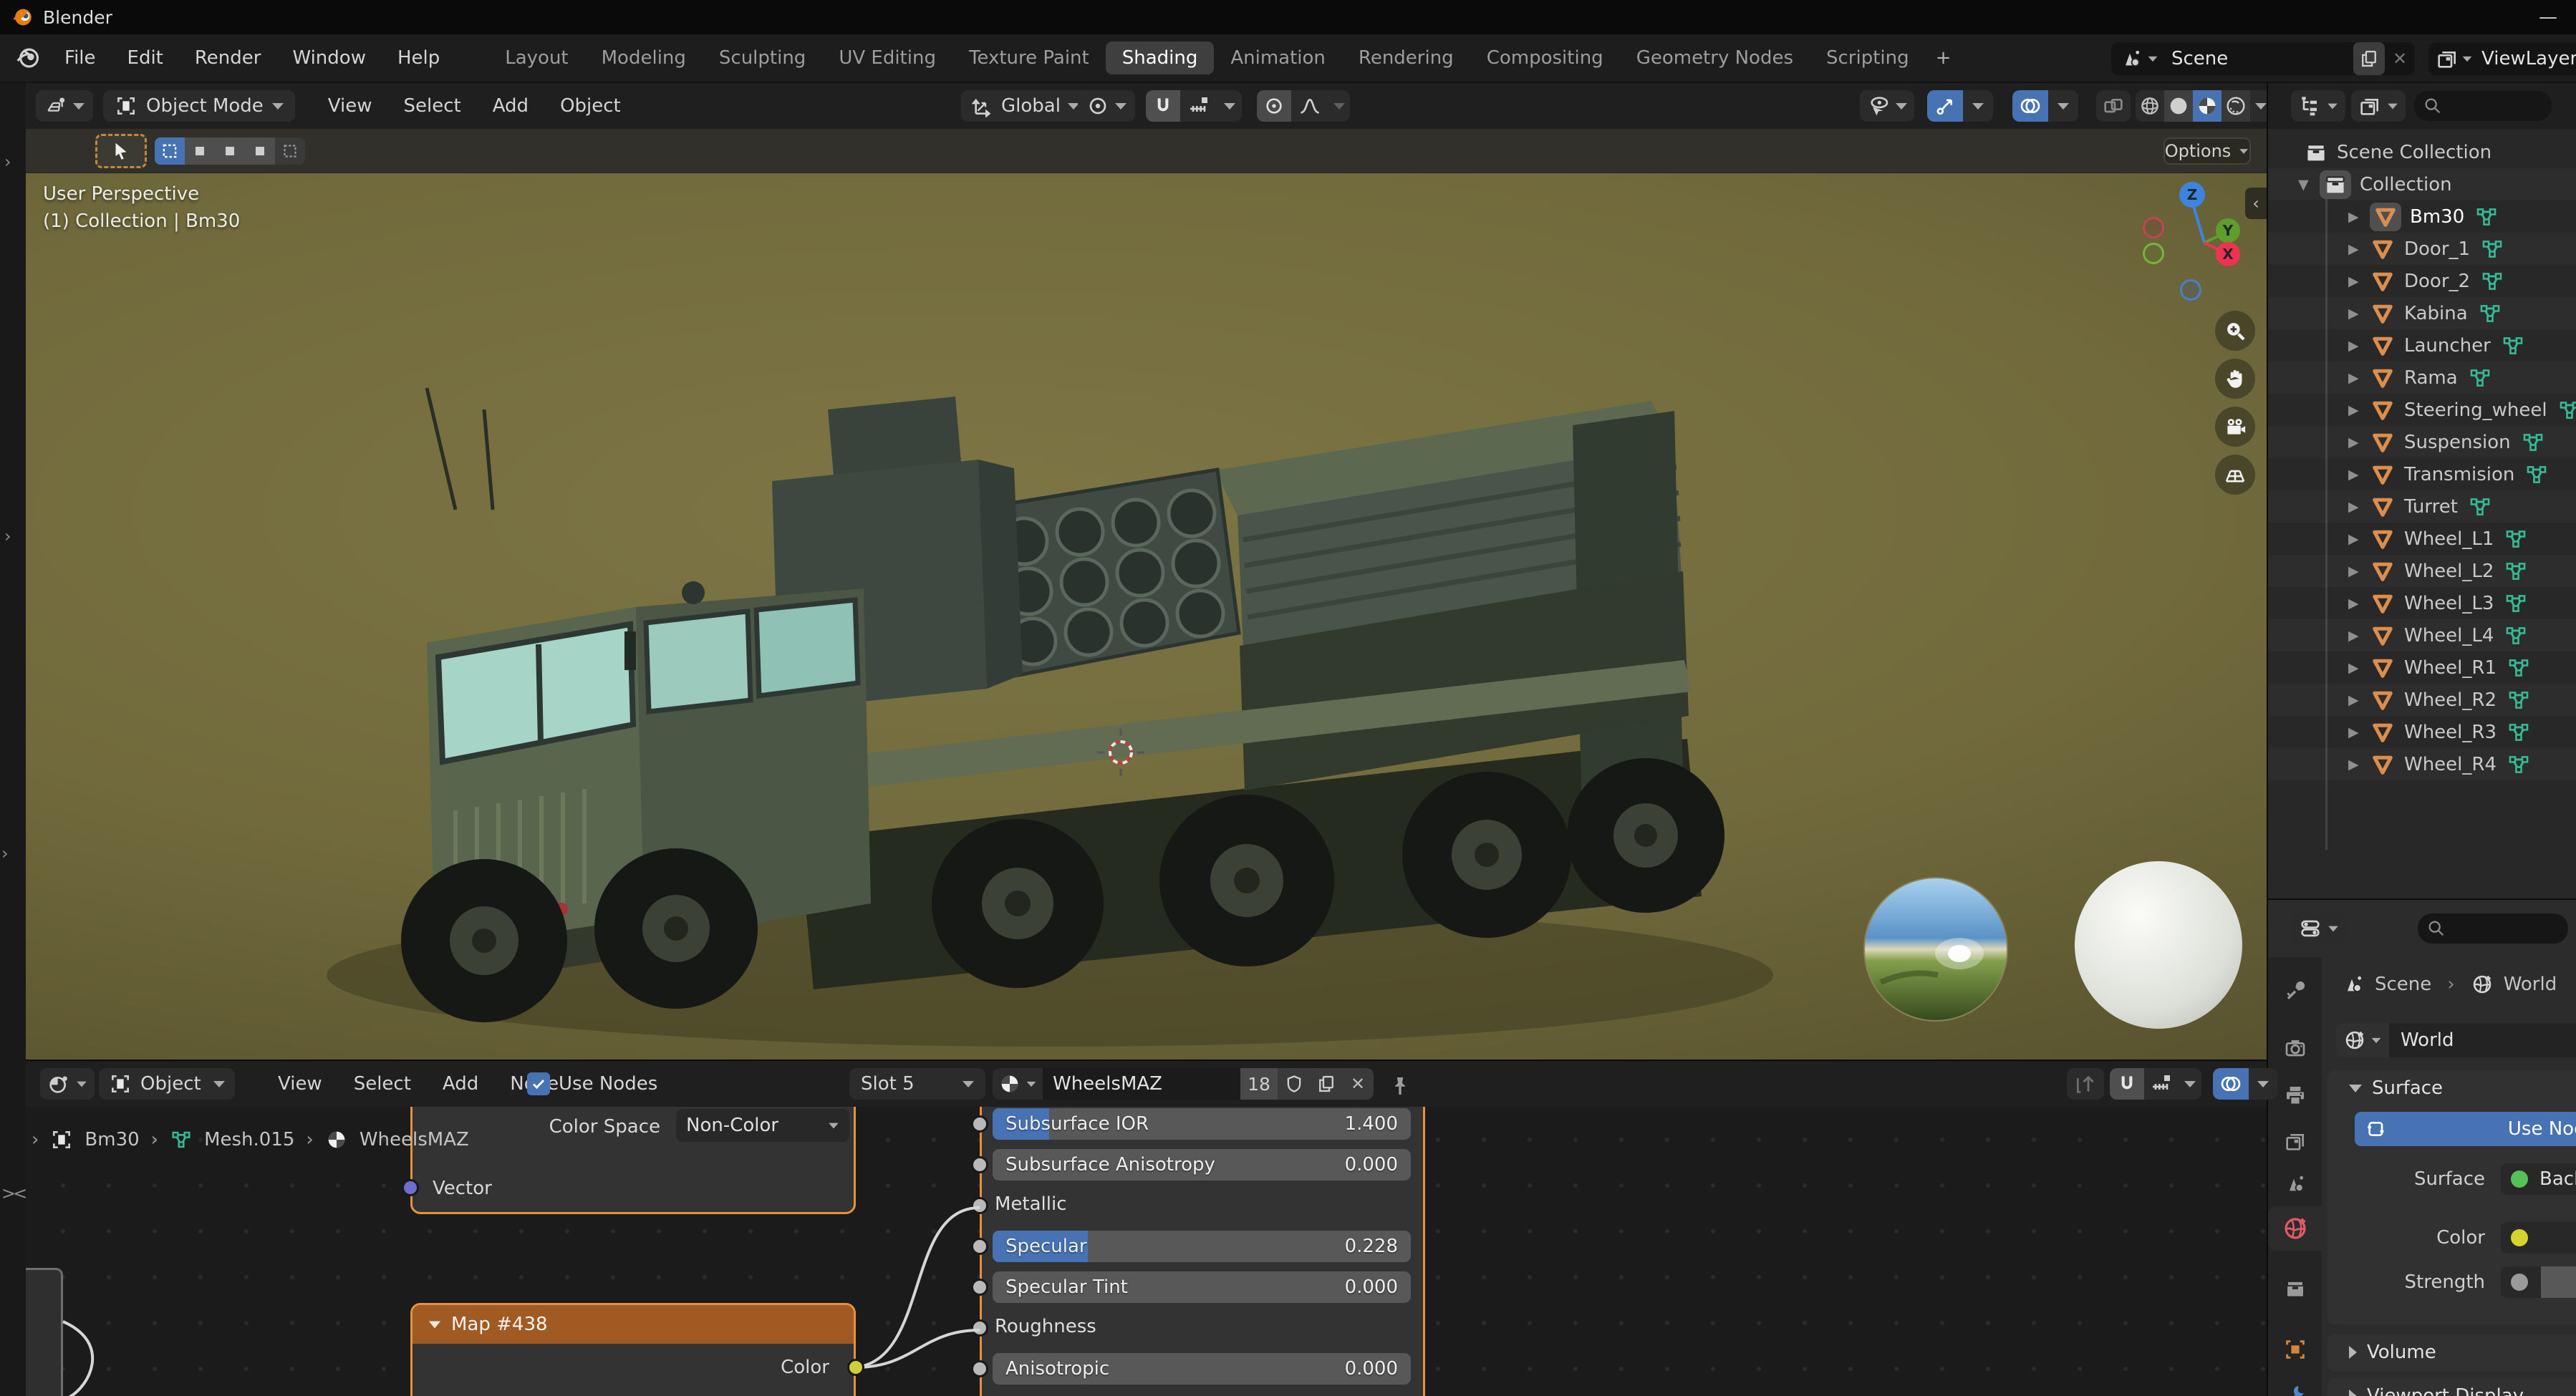 This screenshot has width=2576, height=1396. I want to click on material-name-field: WheelsMAZ, so click(1141, 1084).